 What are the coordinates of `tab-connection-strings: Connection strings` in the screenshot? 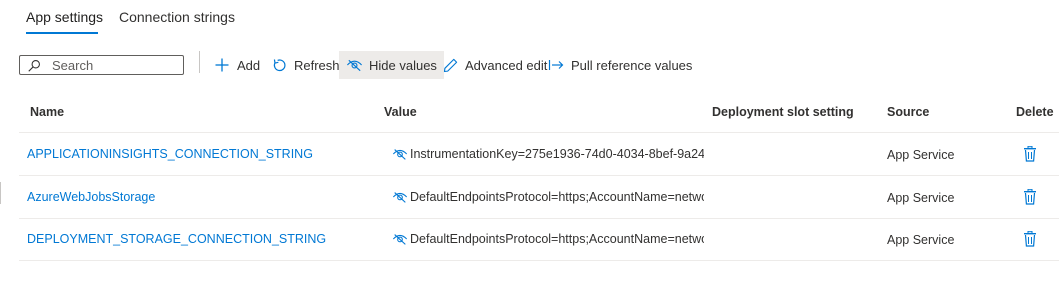 It's located at (177, 17).